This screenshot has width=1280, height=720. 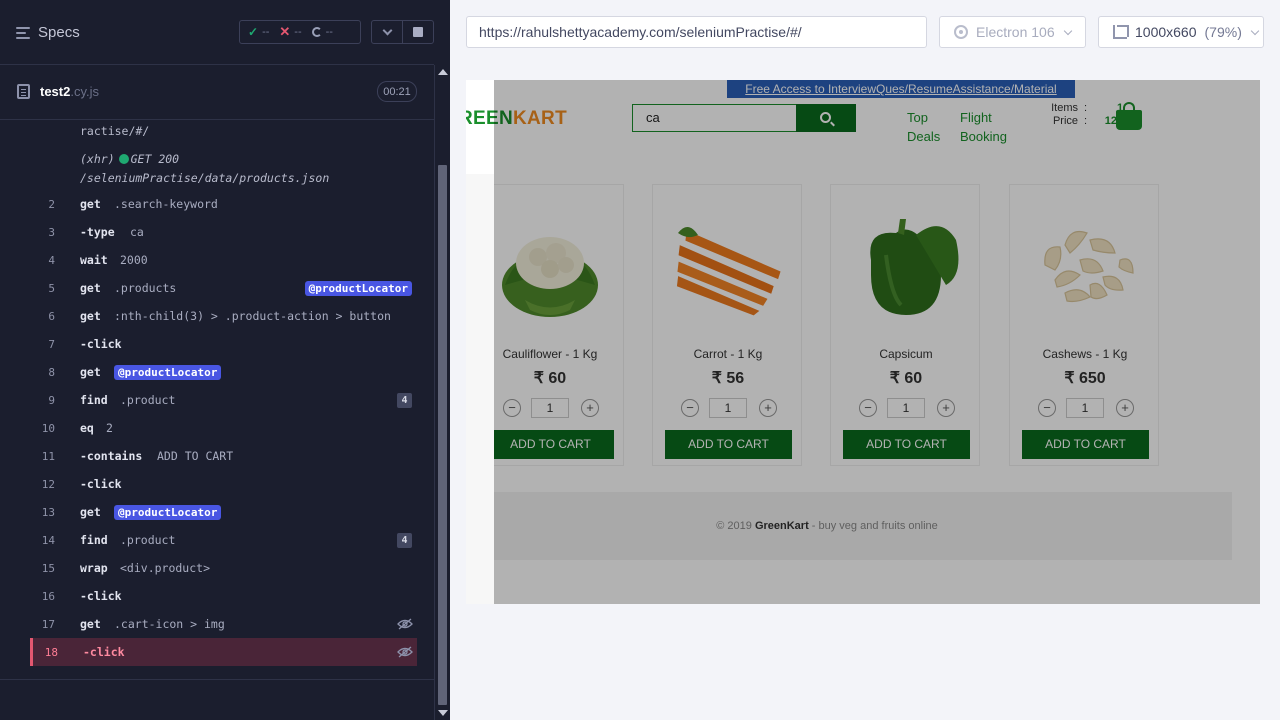 What do you see at coordinates (443, 72) in the screenshot?
I see `scroll-up-arrow-icon` at bounding box center [443, 72].